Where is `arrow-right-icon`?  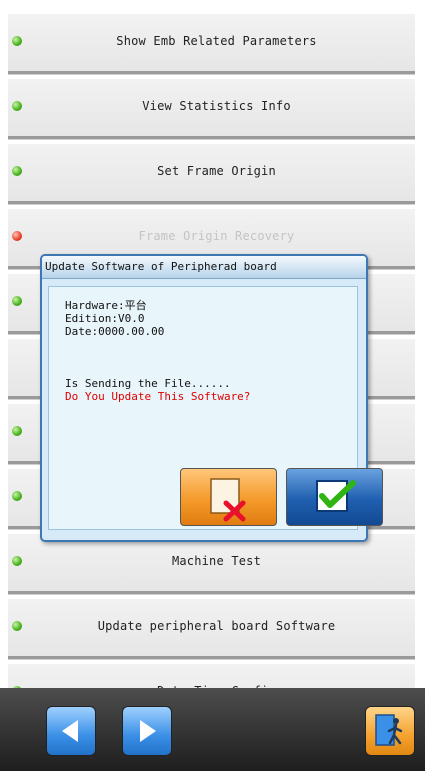
arrow-right-icon is located at coordinates (148, 731).